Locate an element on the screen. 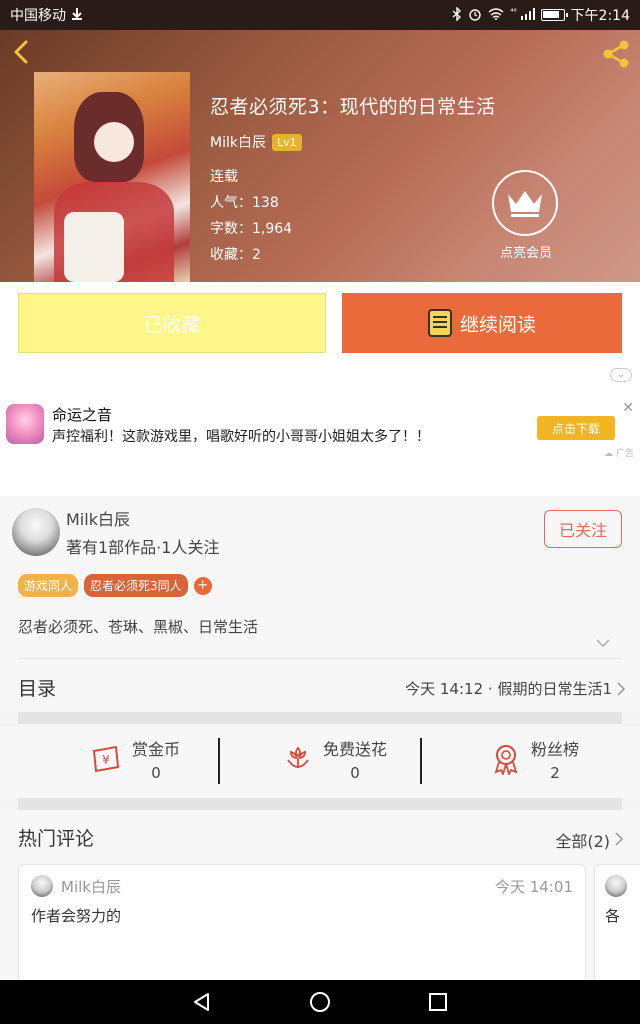  book-icon is located at coordinates (439, 323).